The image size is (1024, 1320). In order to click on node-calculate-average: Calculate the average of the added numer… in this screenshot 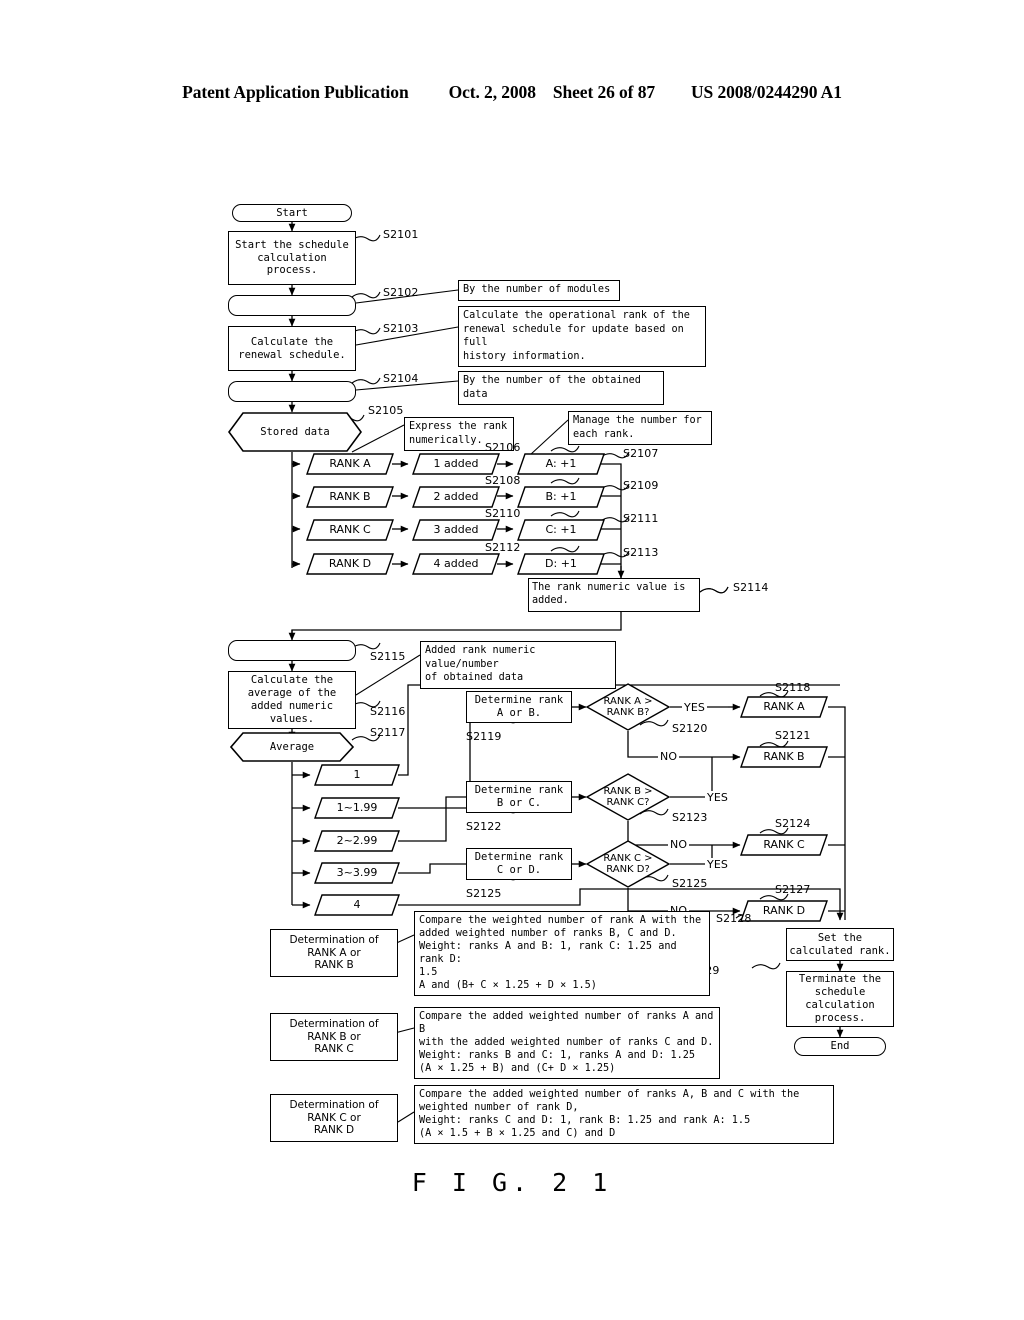, I will do `click(292, 700)`.